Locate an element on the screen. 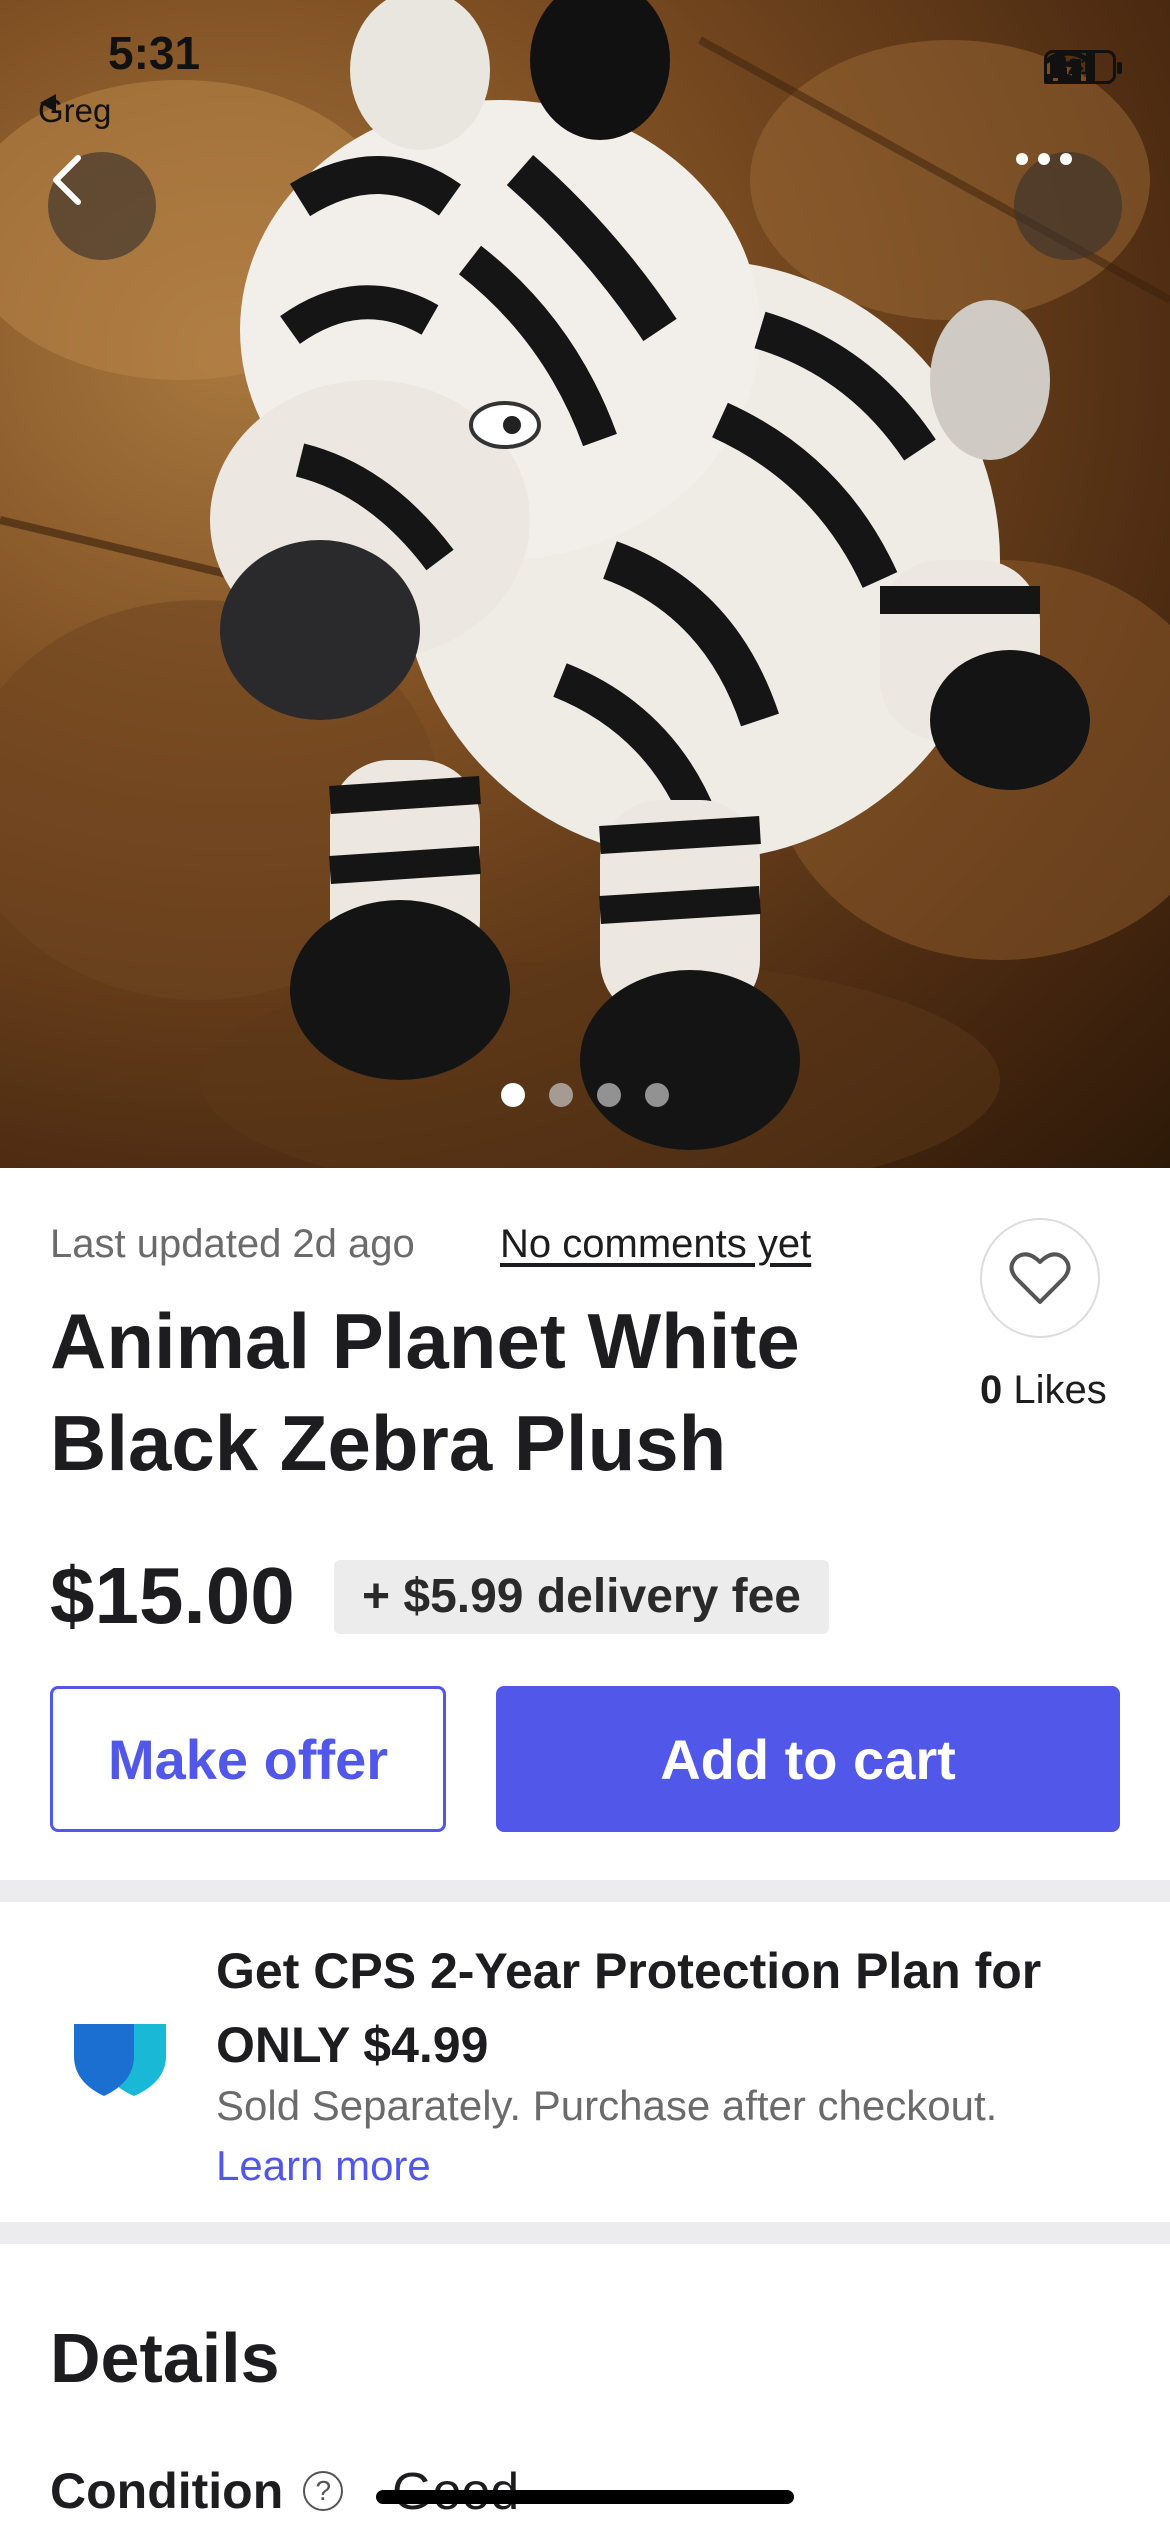 This screenshot has width=1170, height=2532. product-title-line2: Black Zebra Plush is located at coordinates (388, 1443).